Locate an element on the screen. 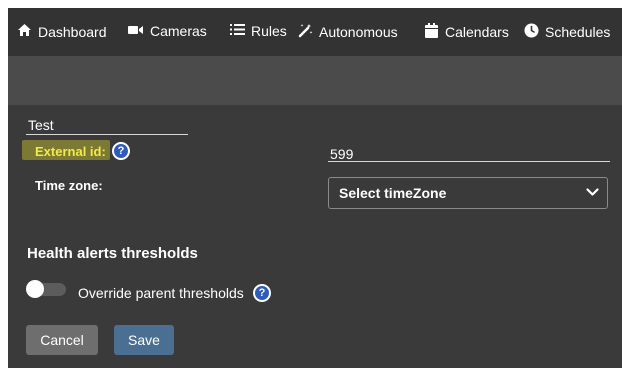 Image resolution: width=622 pixels, height=368 pixels. nav-item-label: Calendars is located at coordinates (477, 32).